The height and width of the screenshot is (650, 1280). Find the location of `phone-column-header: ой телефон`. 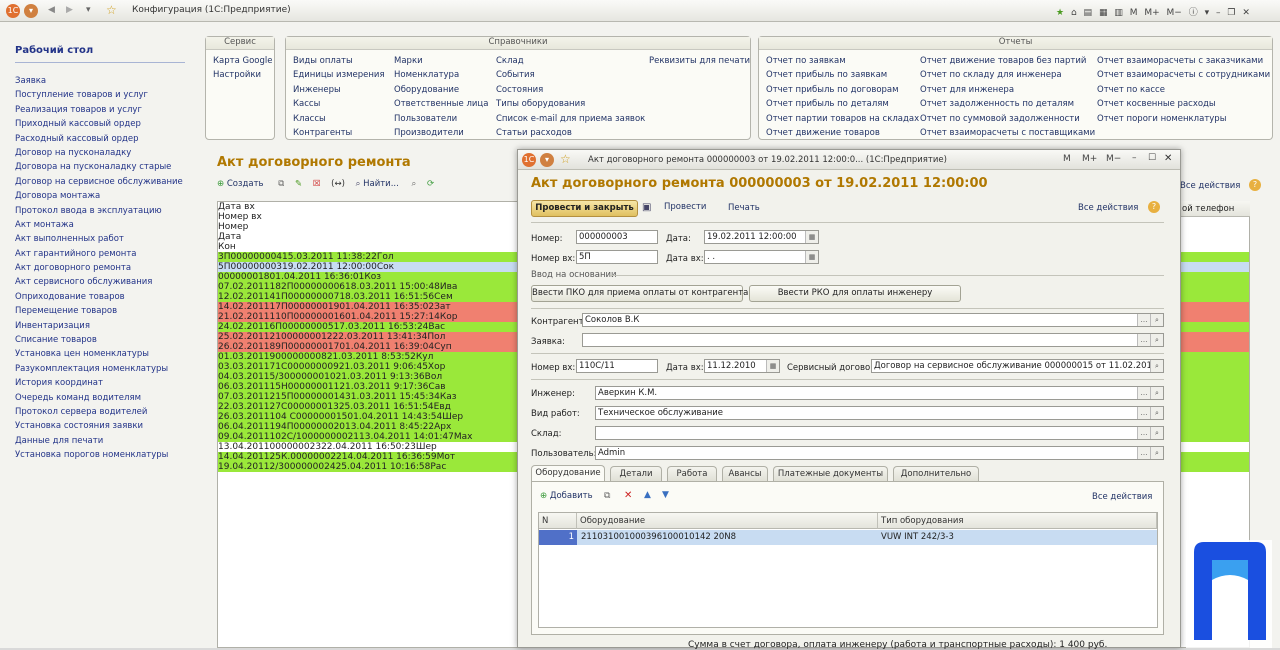

phone-column-header: ой телефон is located at coordinates (1215, 209).